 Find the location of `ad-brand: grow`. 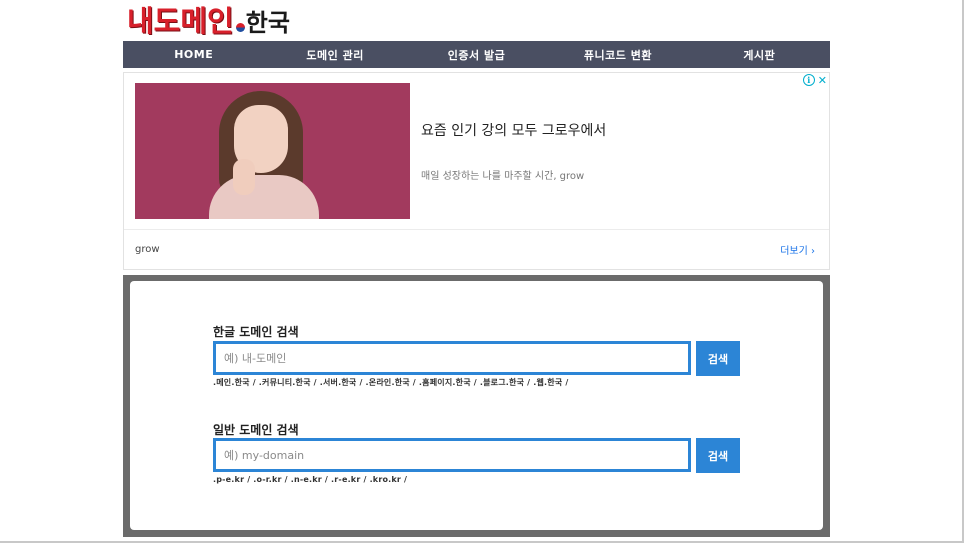

ad-brand: grow is located at coordinates (147, 249).